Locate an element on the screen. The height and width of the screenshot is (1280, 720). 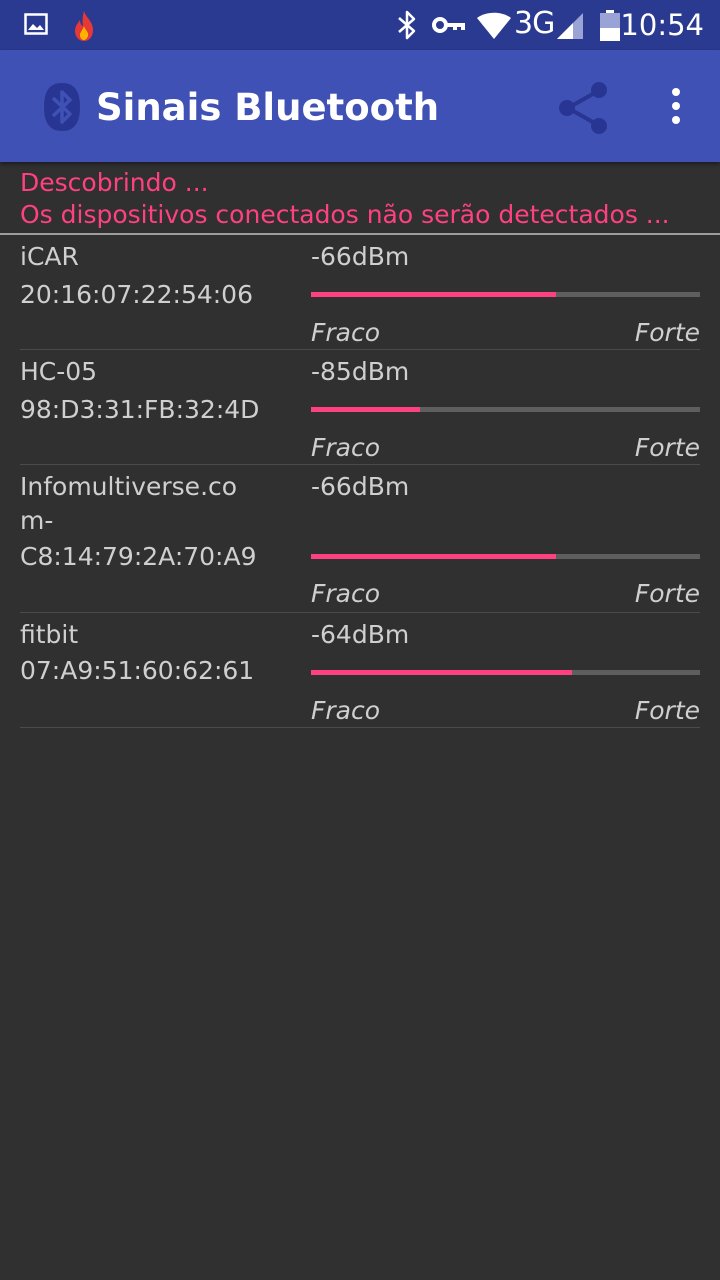
image-icon is located at coordinates (36, 26).